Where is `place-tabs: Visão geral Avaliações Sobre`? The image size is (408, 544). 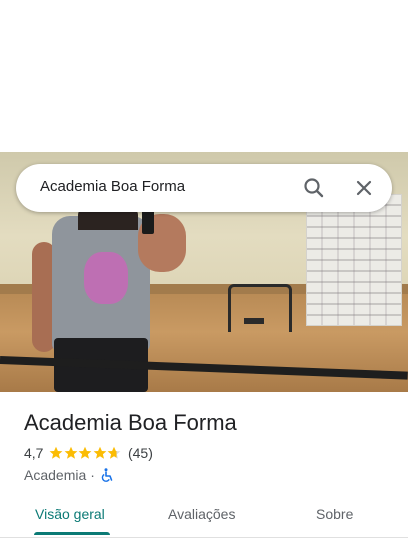
place-tabs: Visão geral Avaliações Sobre is located at coordinates (204, 517).